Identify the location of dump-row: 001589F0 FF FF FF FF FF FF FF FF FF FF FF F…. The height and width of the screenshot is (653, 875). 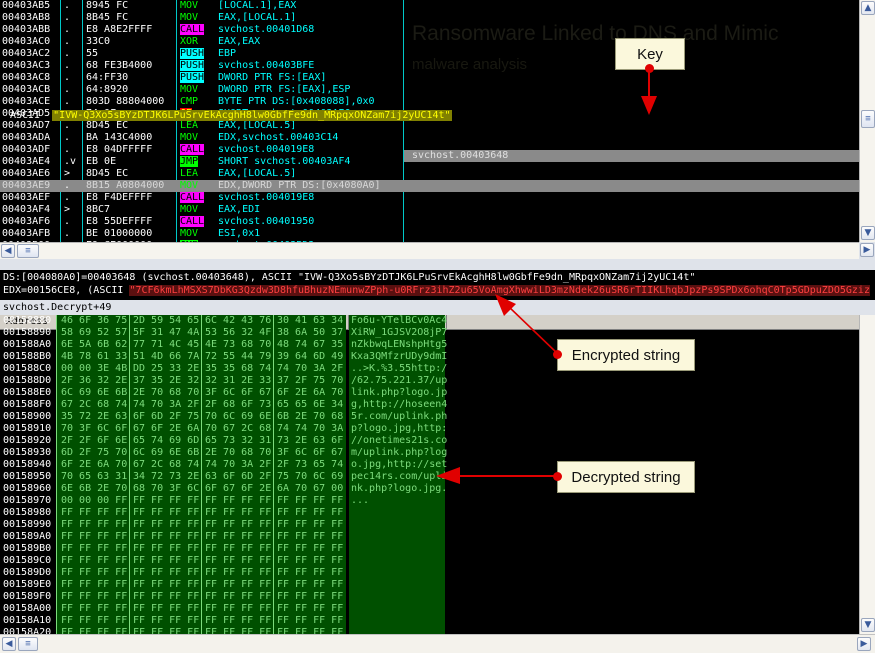
(429, 597).